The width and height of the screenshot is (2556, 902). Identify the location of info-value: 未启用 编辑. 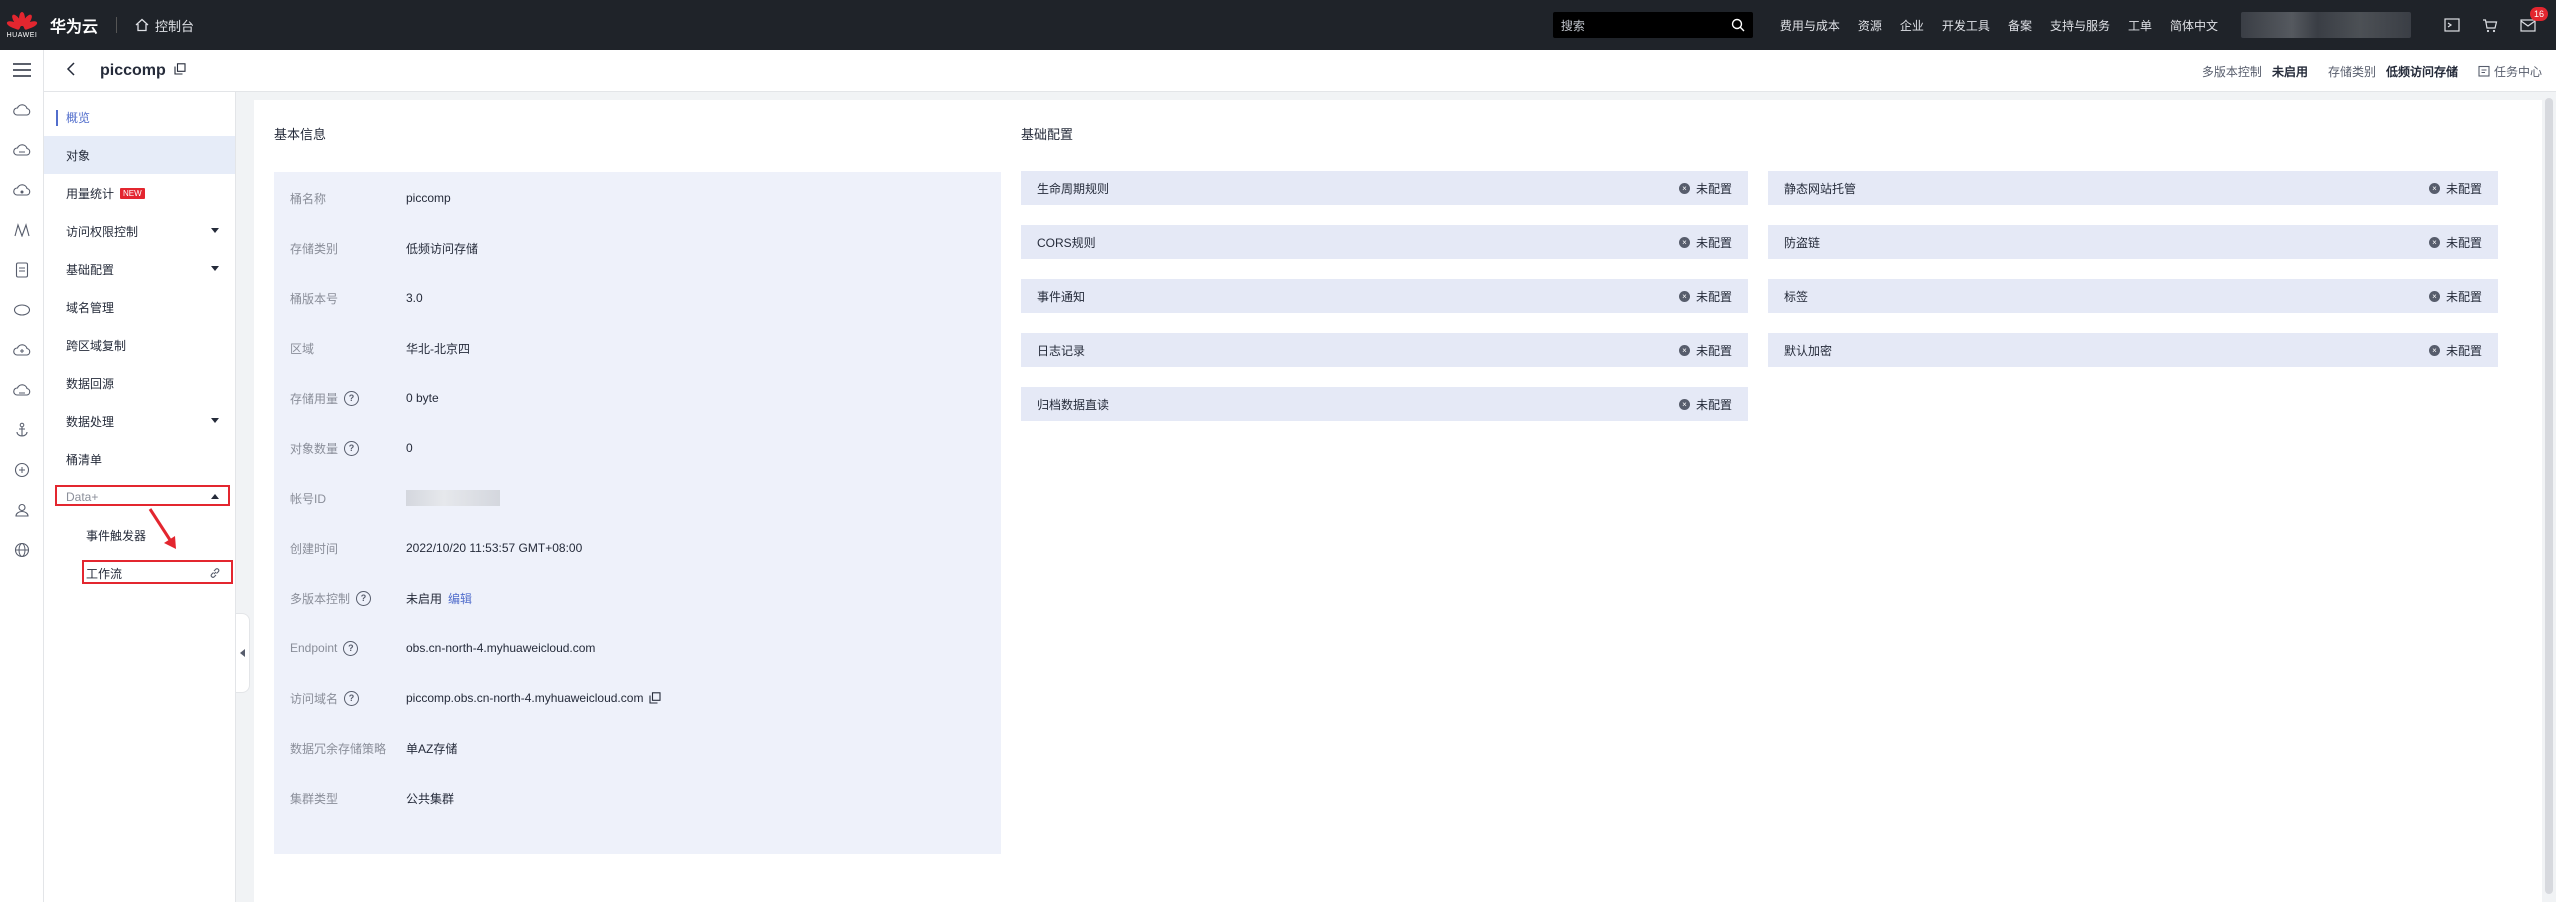
(439, 598).